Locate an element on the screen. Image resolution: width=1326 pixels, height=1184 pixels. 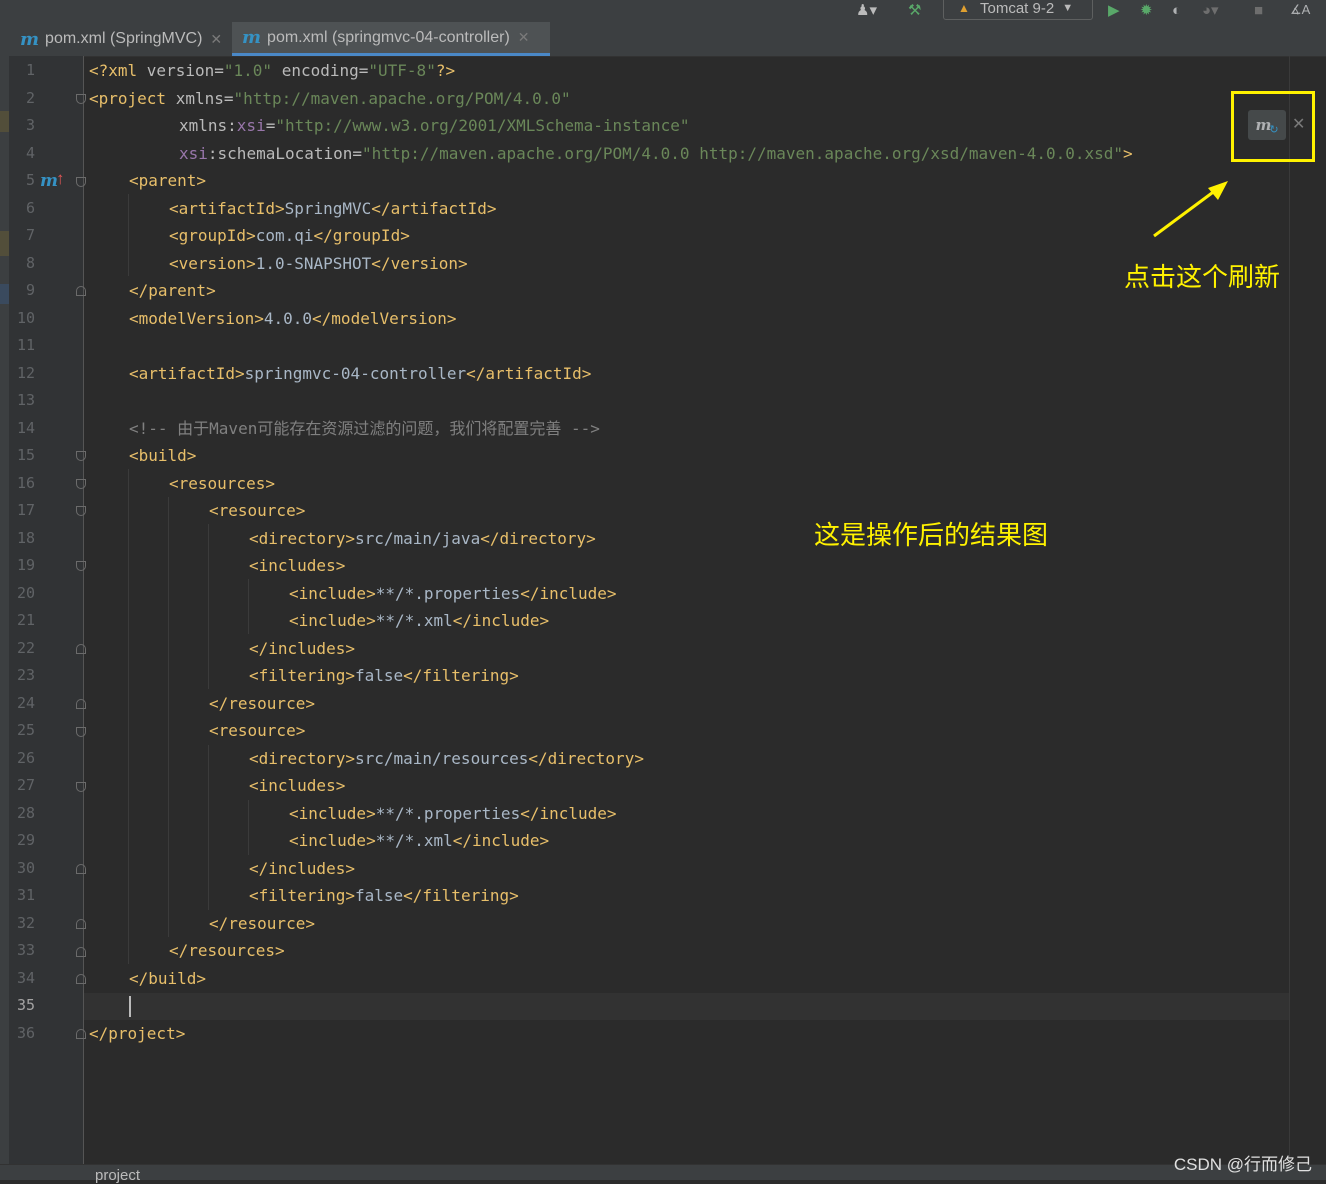
line-number: 9 is located at coordinates (30, 290).